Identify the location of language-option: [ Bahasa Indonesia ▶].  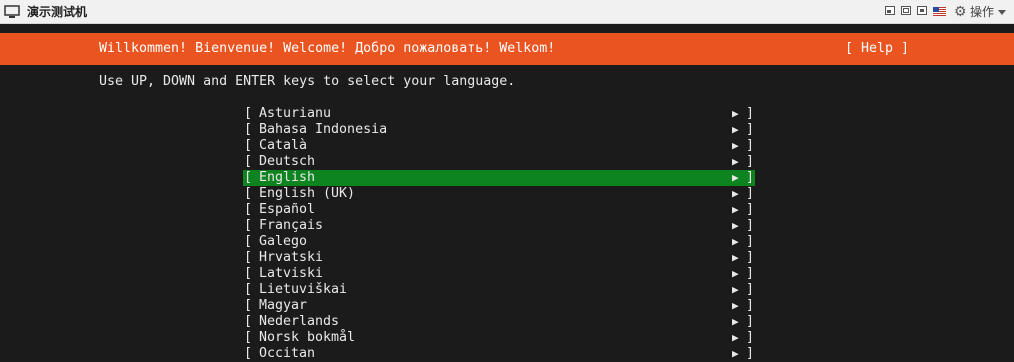
(499, 130).